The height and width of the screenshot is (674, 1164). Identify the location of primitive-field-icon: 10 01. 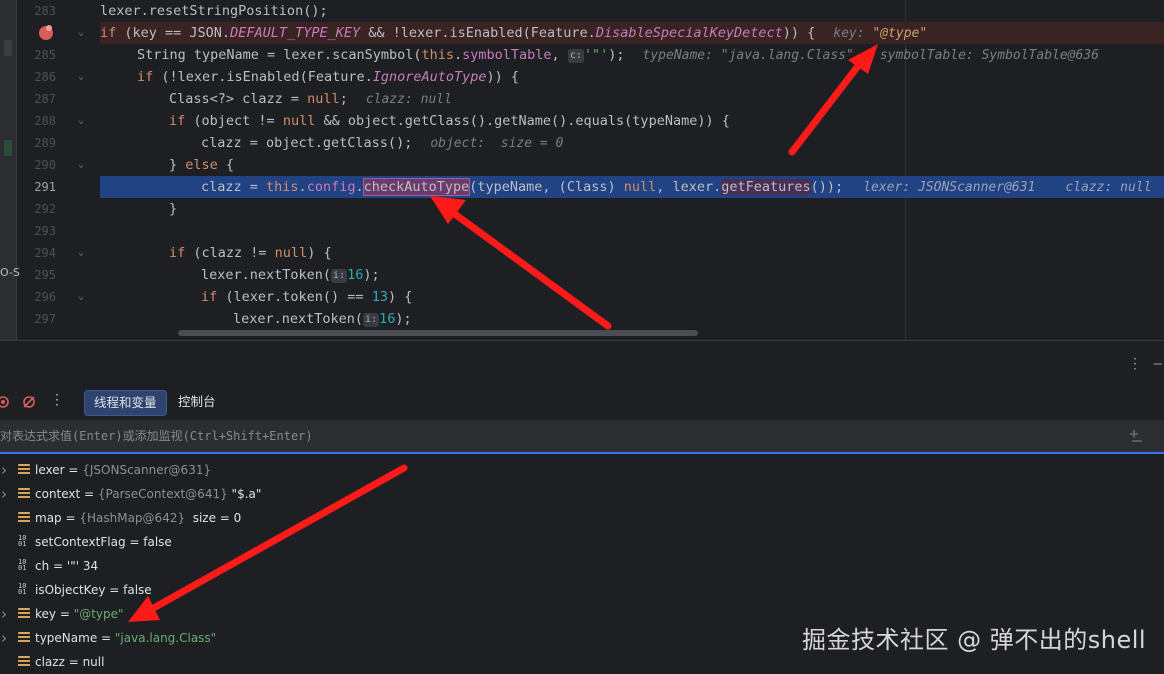
(22, 565).